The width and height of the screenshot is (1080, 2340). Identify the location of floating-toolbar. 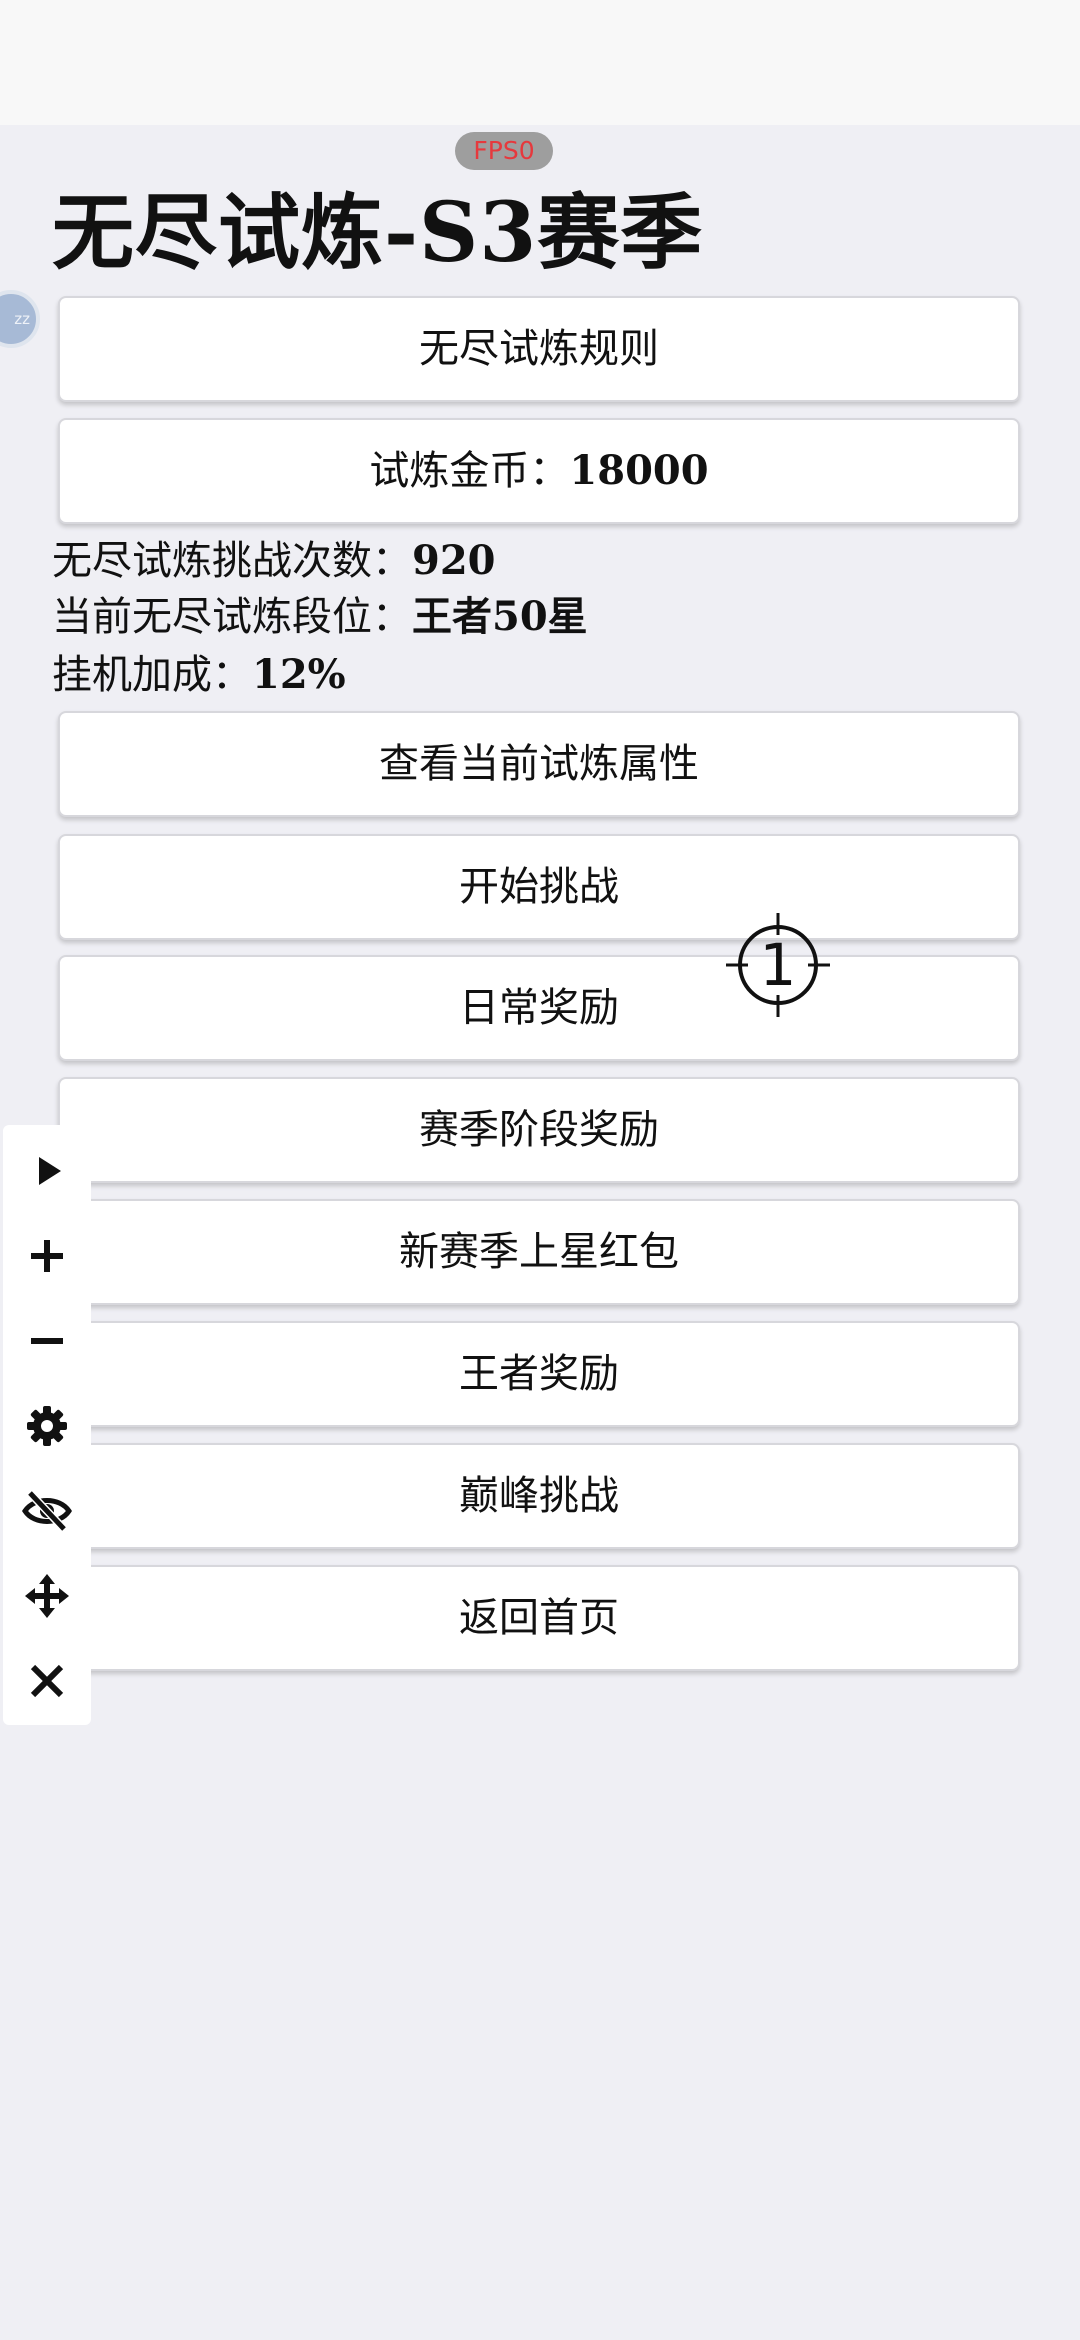
(47, 1425).